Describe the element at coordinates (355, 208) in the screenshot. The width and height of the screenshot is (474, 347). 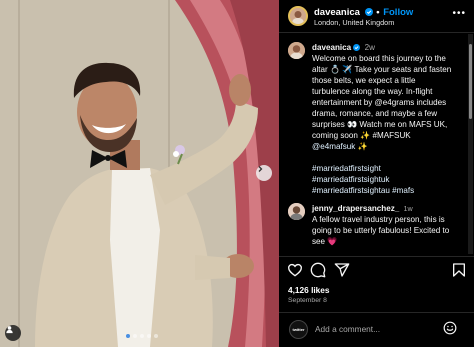
I see `comment-username: jenny_drapersanchez_` at that location.